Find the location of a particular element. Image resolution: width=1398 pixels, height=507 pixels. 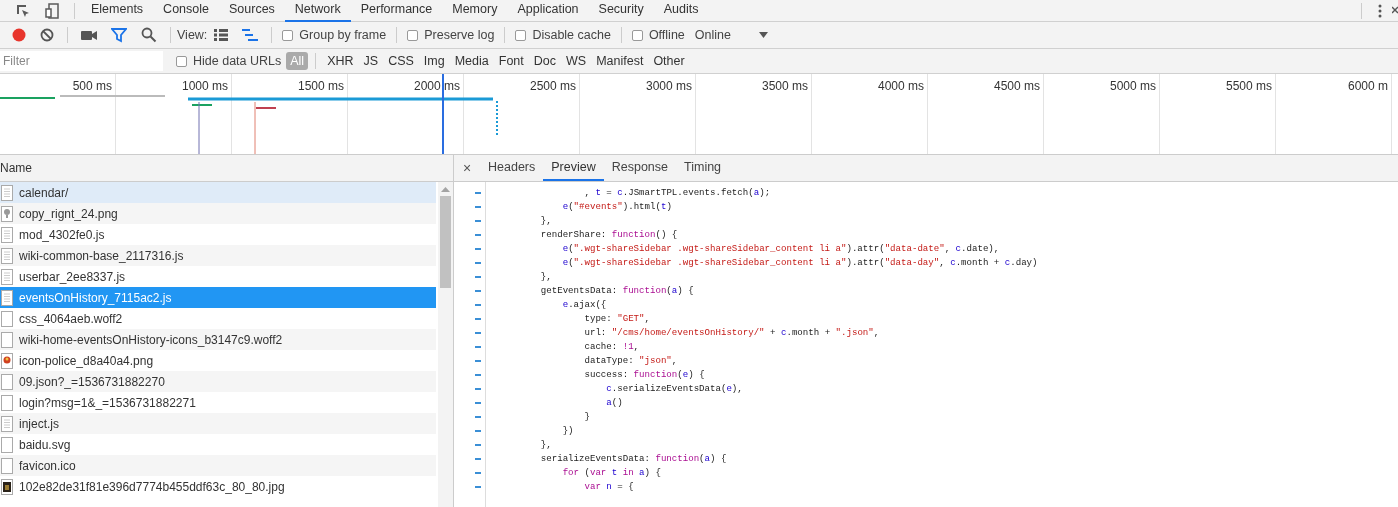

checkbox-label: Disable cache is located at coordinates (571, 35).